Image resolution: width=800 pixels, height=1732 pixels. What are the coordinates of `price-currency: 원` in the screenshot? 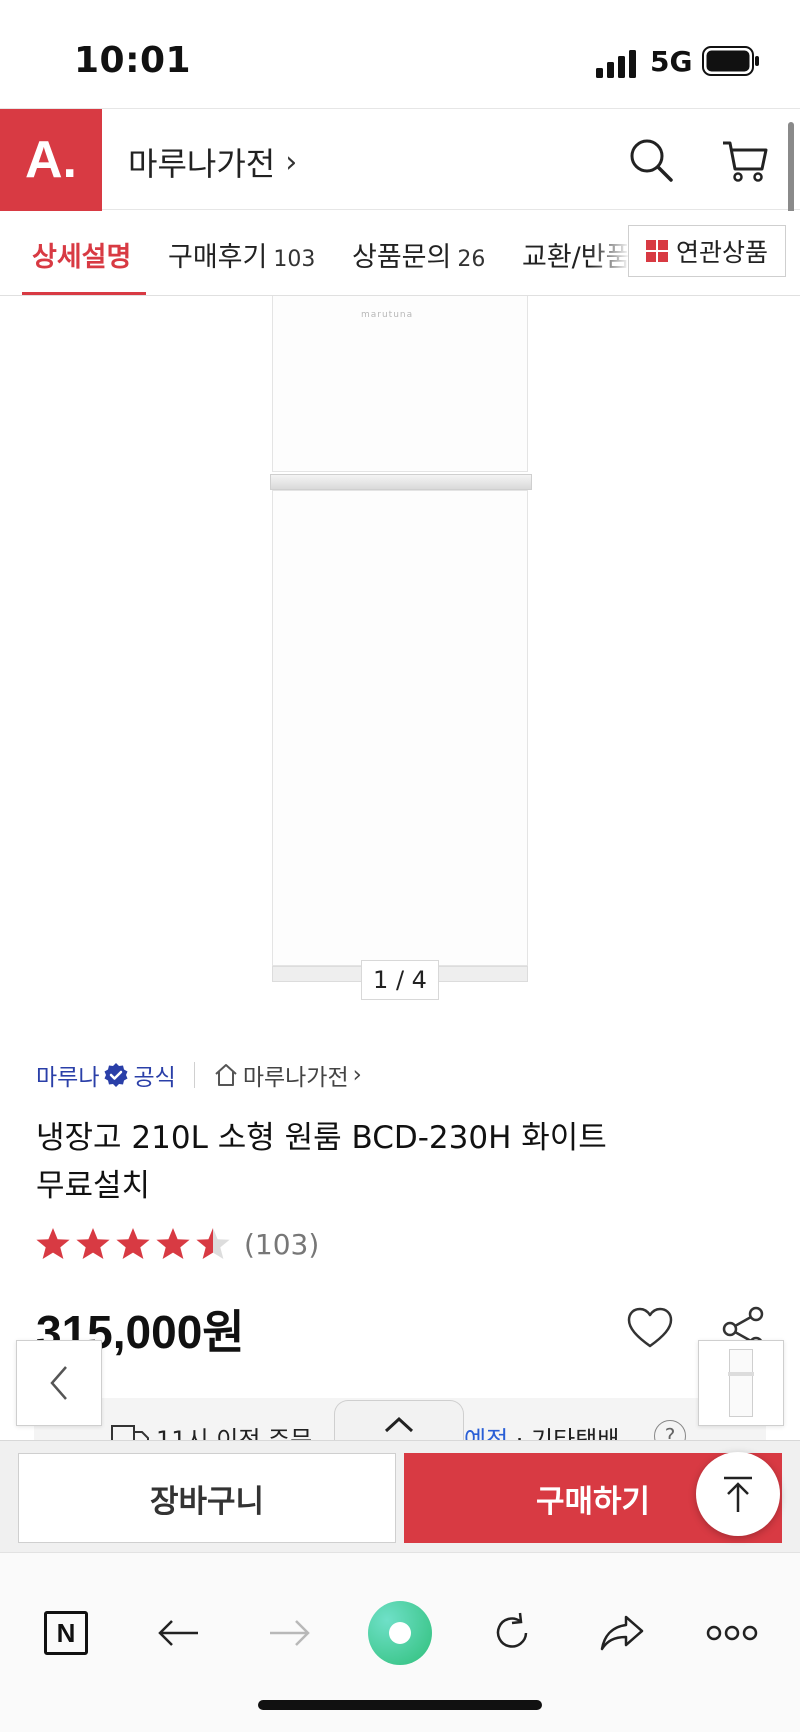 It's located at (223, 1332).